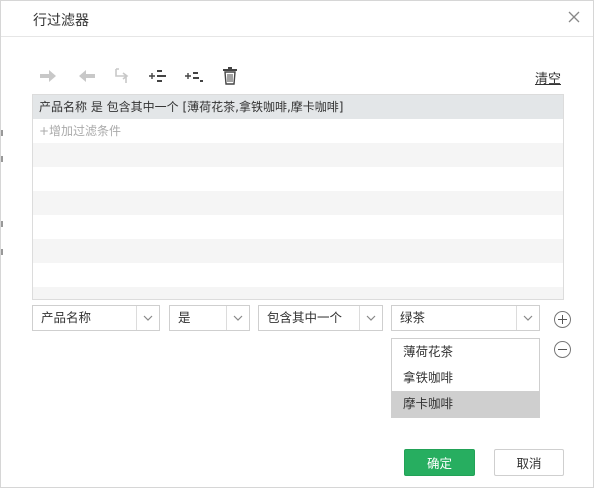 The height and width of the screenshot is (488, 594). What do you see at coordinates (87, 76) in the screenshot?
I see `arrow-left-icon` at bounding box center [87, 76].